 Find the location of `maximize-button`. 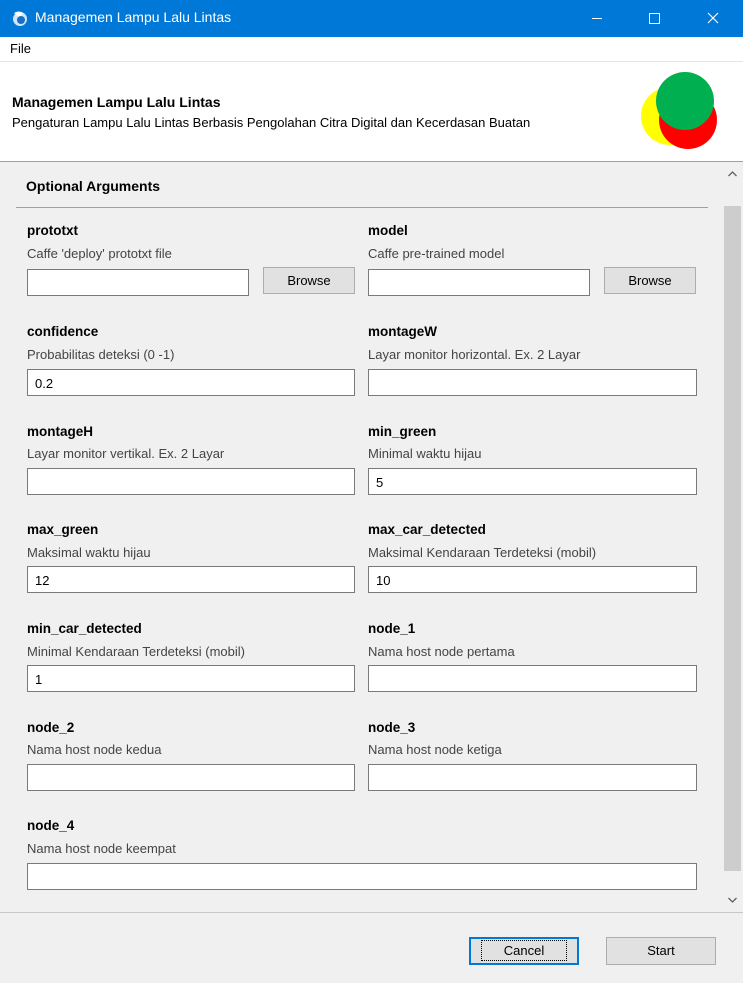

maximize-button is located at coordinates (655, 18).